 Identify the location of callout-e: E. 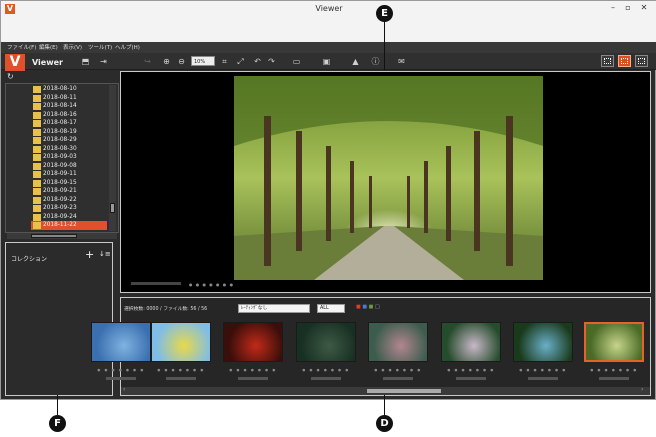
(384, 13).